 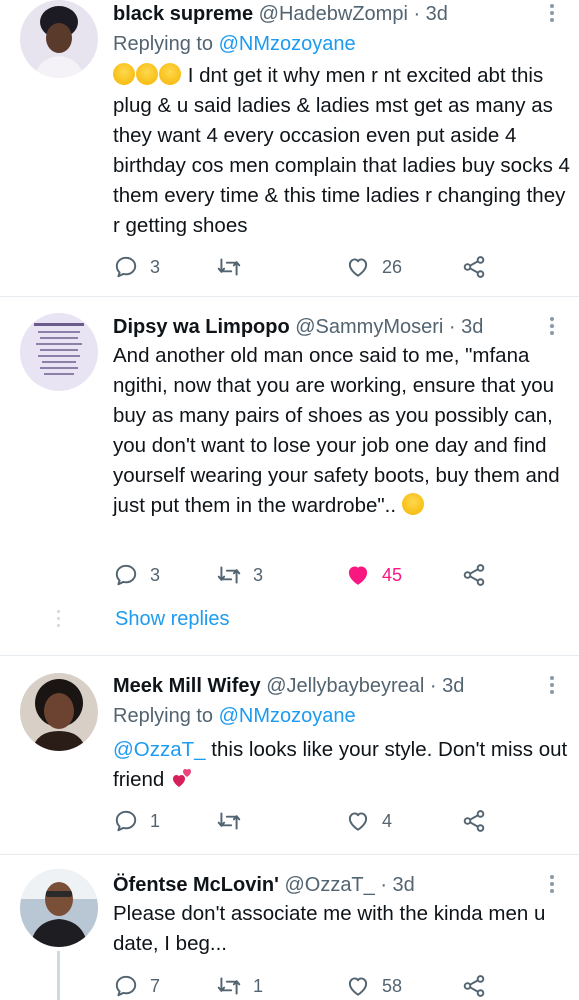 I want to click on like-count: 45, so click(x=392, y=574).